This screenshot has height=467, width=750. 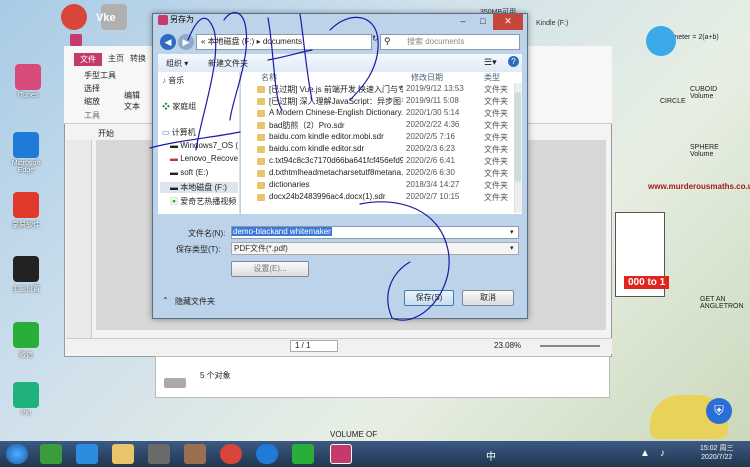 What do you see at coordinates (51, 454) in the screenshot?
I see `taskbar-360-icon` at bounding box center [51, 454].